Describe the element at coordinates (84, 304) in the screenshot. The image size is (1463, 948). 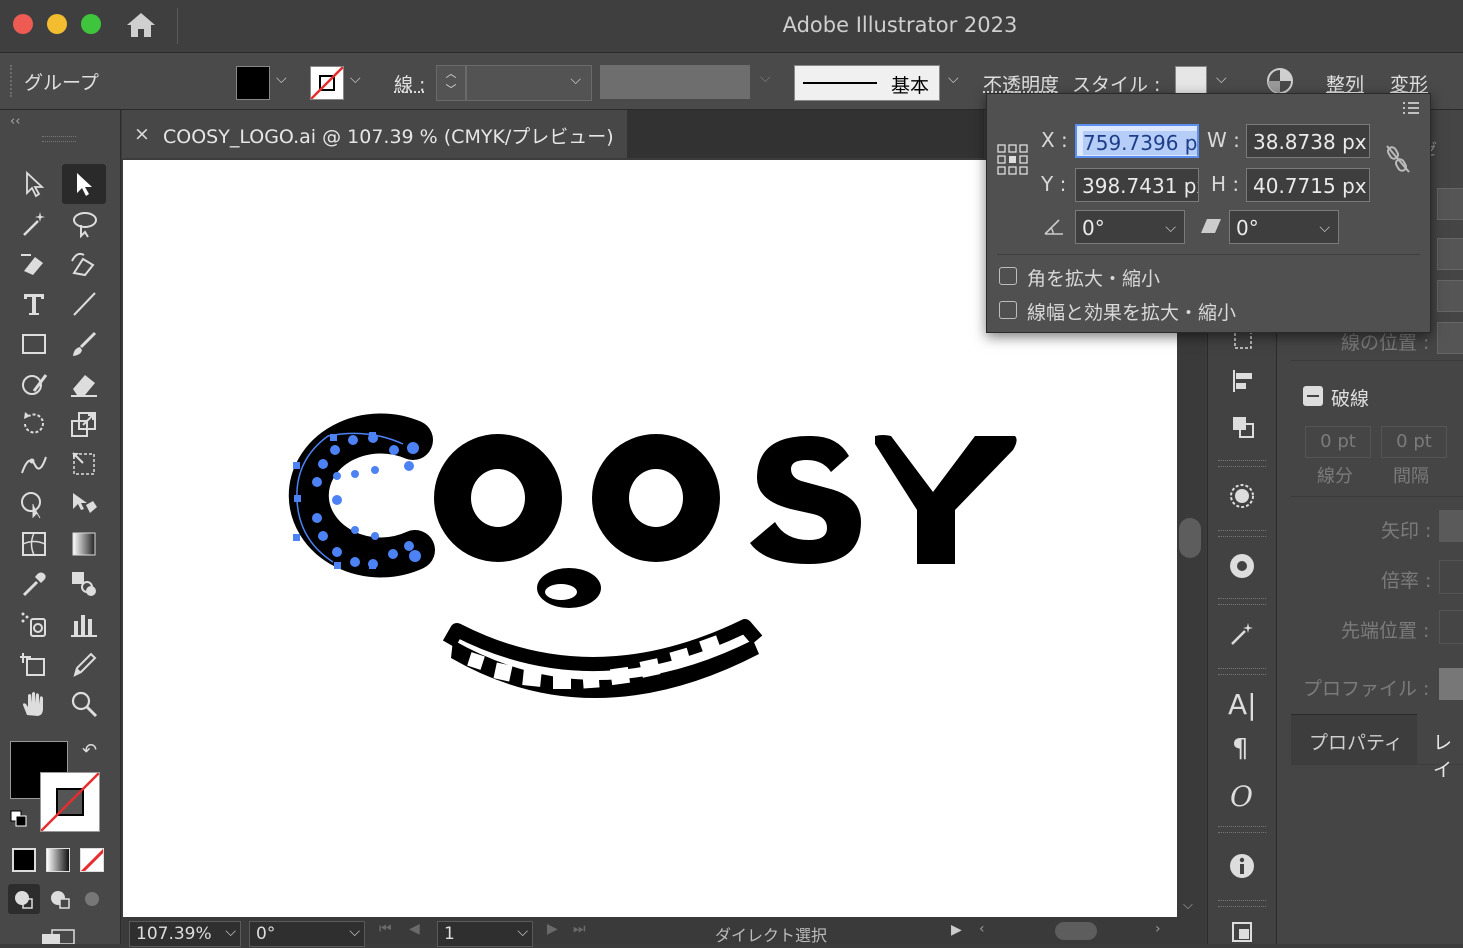
I see `line-segment-tool-icon` at that location.